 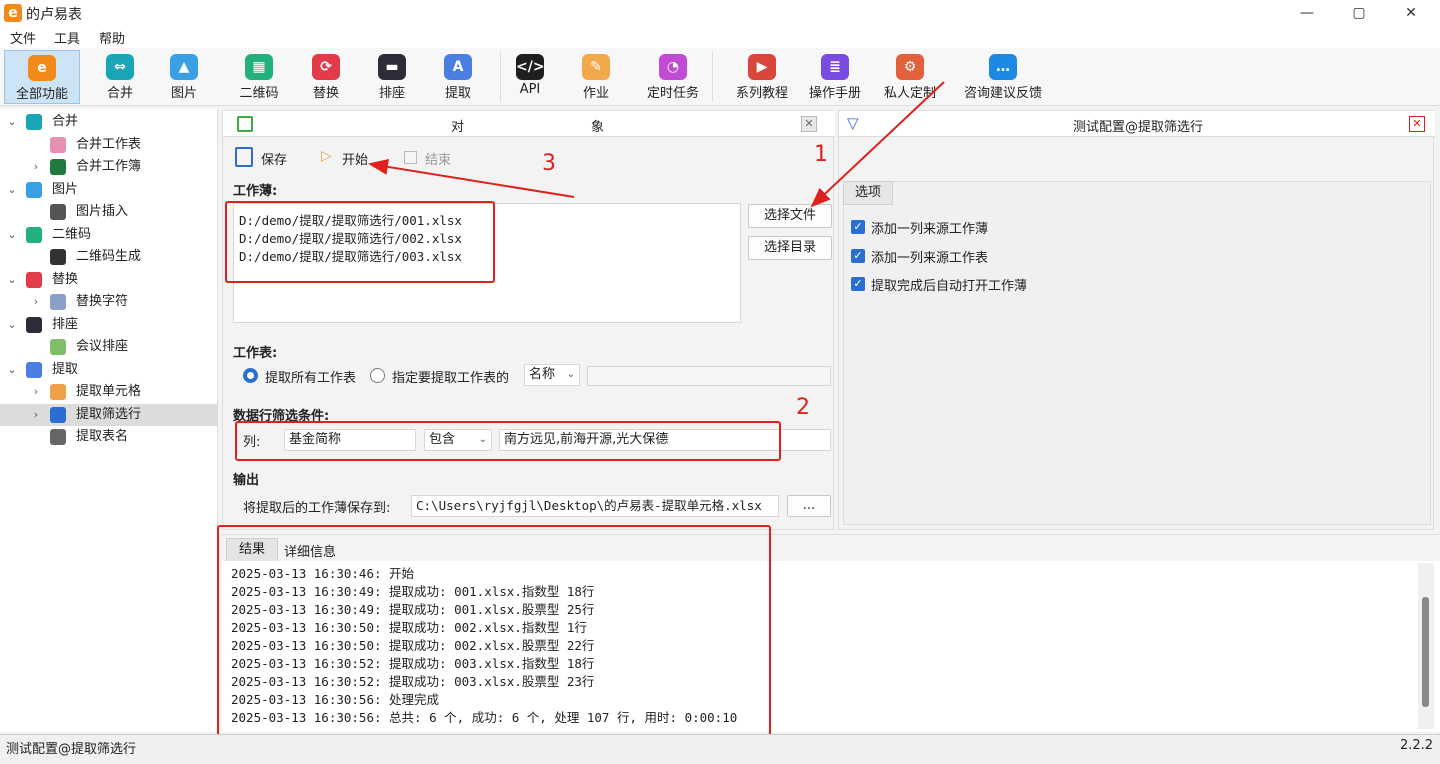 What do you see at coordinates (656, 144) in the screenshot?
I see `annotation-arrows` at bounding box center [656, 144].